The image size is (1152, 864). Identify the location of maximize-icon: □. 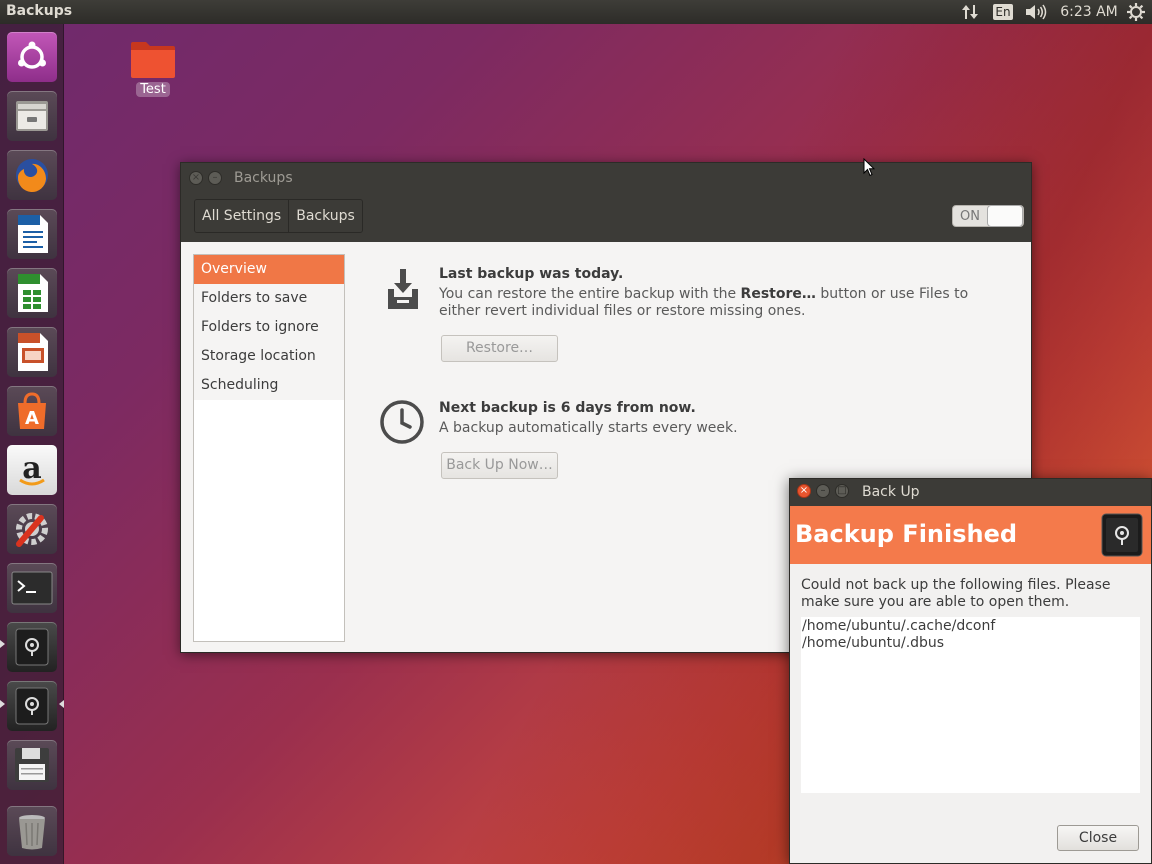
(842, 491).